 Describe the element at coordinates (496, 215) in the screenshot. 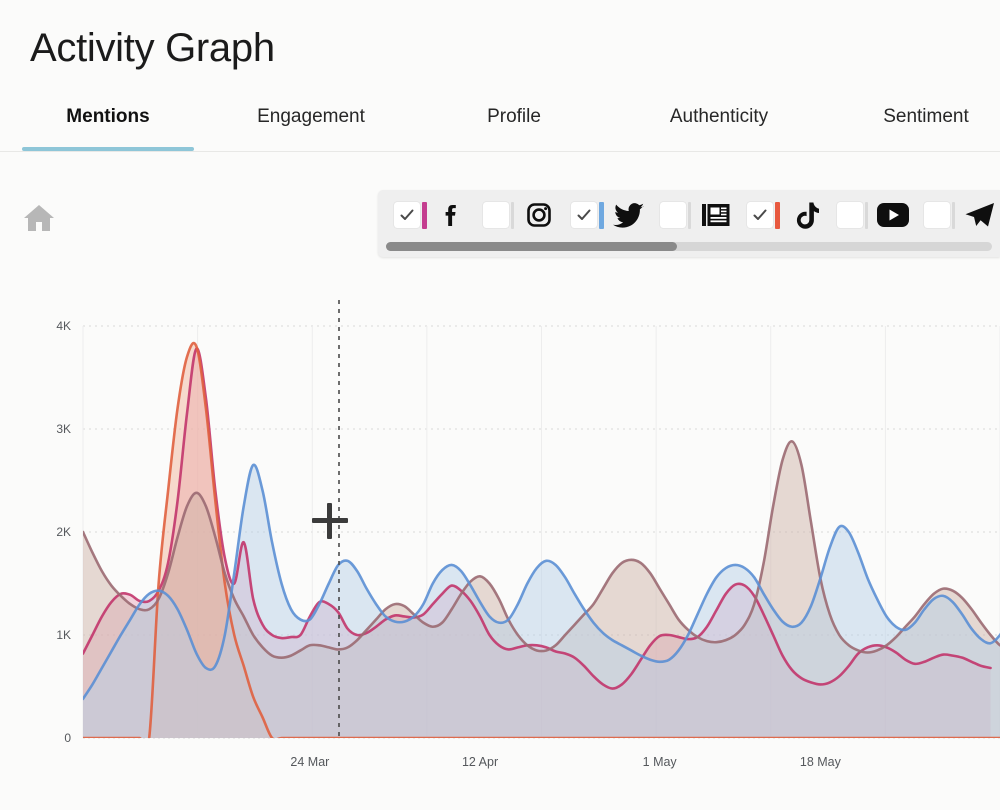

I see `checkbox-instagram` at that location.